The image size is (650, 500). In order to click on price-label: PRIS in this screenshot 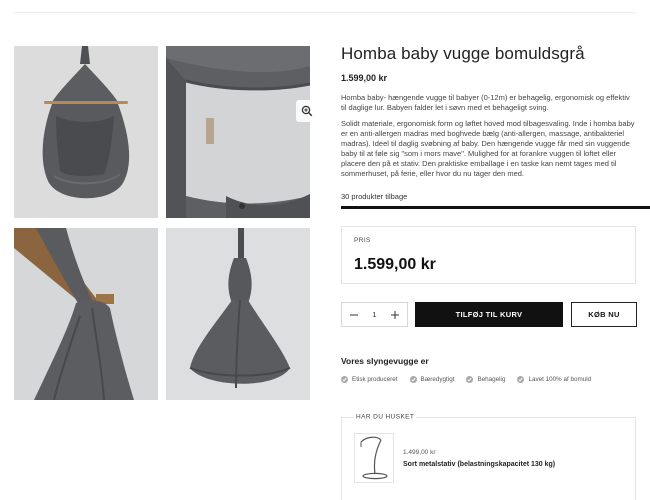, I will do `click(362, 240)`.